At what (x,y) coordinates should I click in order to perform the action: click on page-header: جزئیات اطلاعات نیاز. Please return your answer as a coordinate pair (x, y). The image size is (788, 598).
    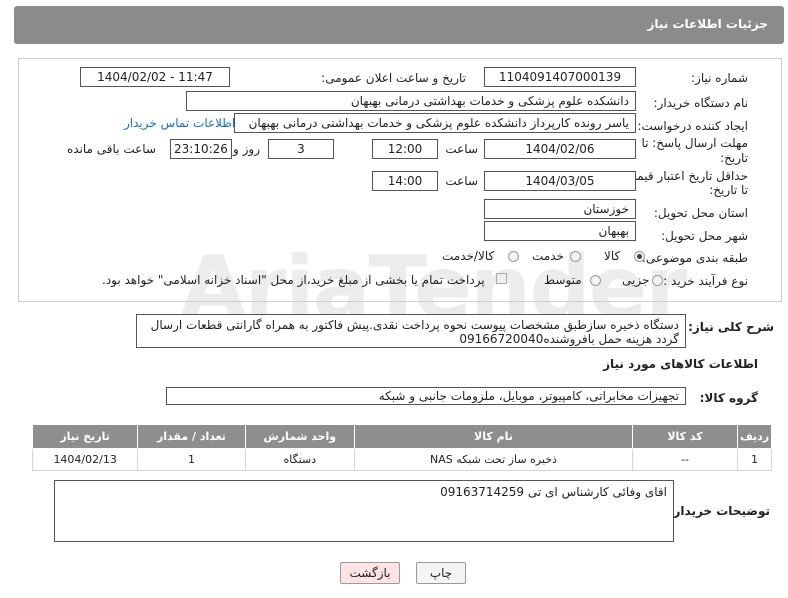
    Looking at the image, I should click on (399, 25).